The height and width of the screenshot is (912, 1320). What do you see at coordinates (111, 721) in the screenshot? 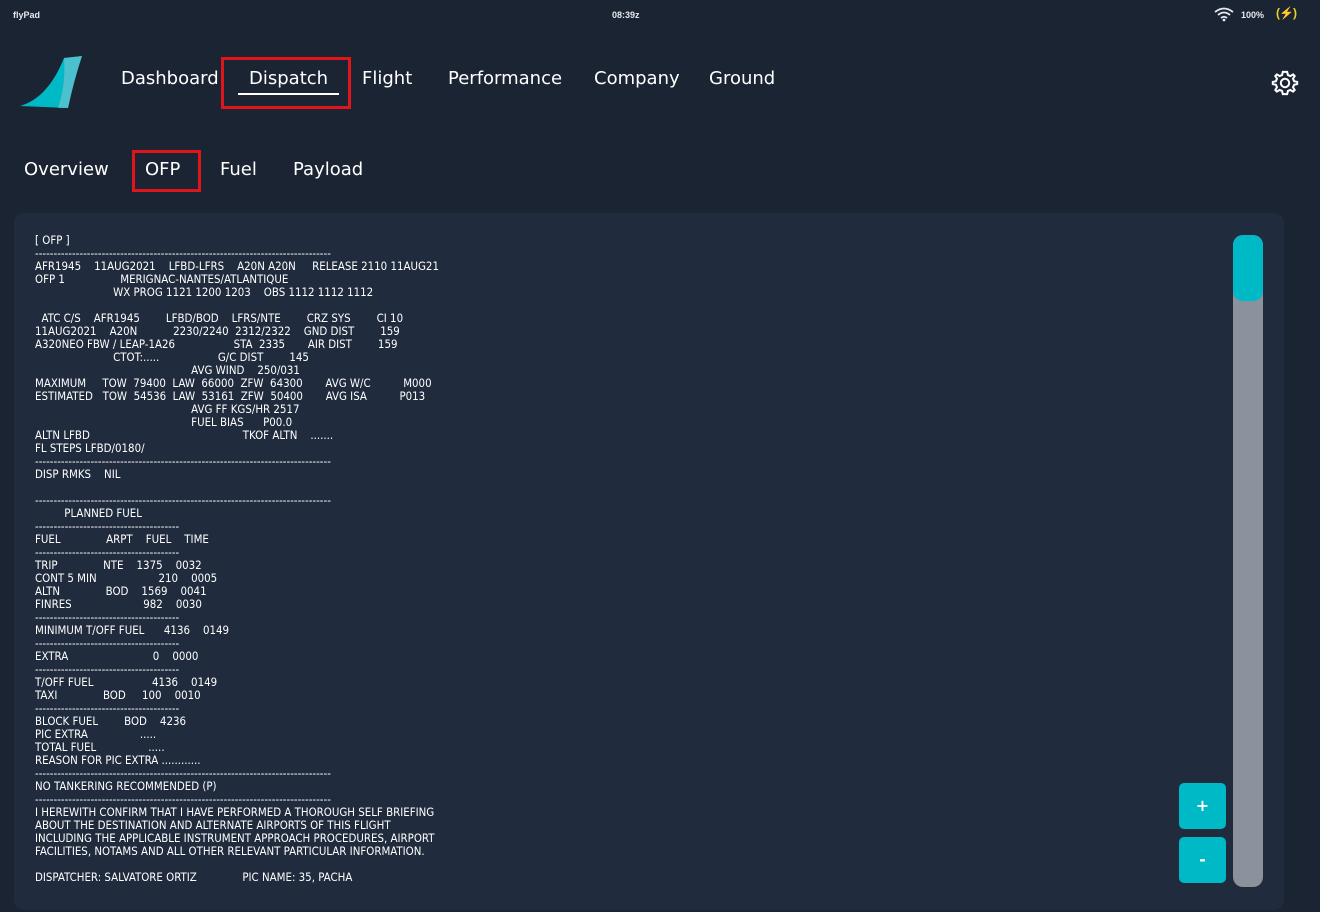
I see `ofp-line: BLOCK FUEL BOD 4236` at bounding box center [111, 721].